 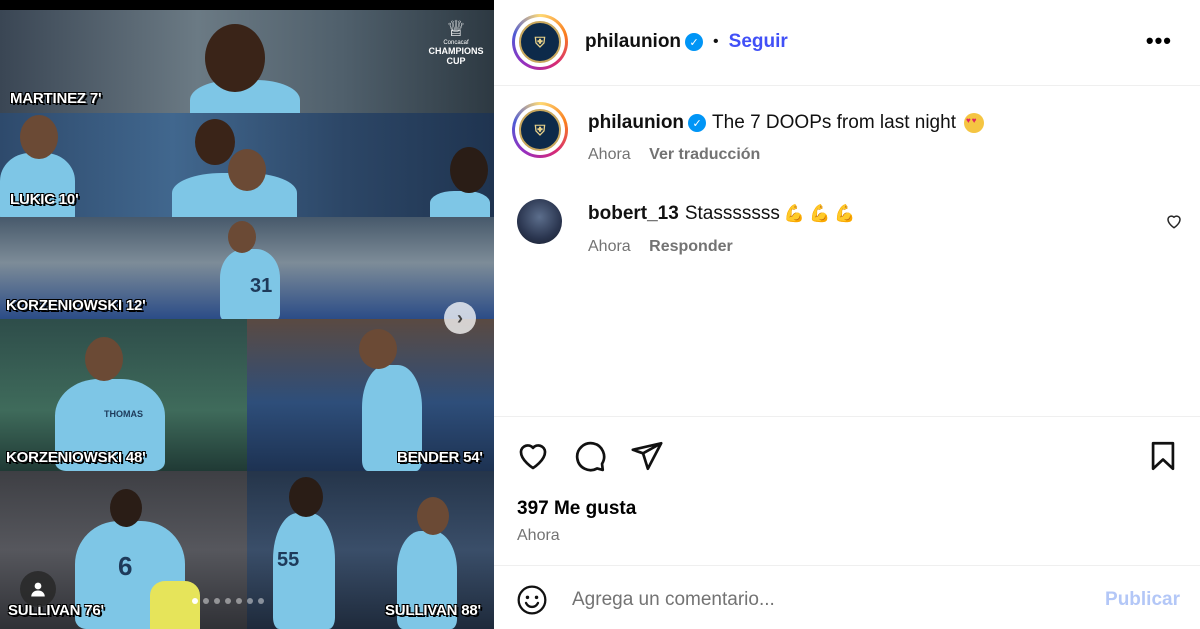 I want to click on post-timestamp: Ahora, so click(x=538, y=535).